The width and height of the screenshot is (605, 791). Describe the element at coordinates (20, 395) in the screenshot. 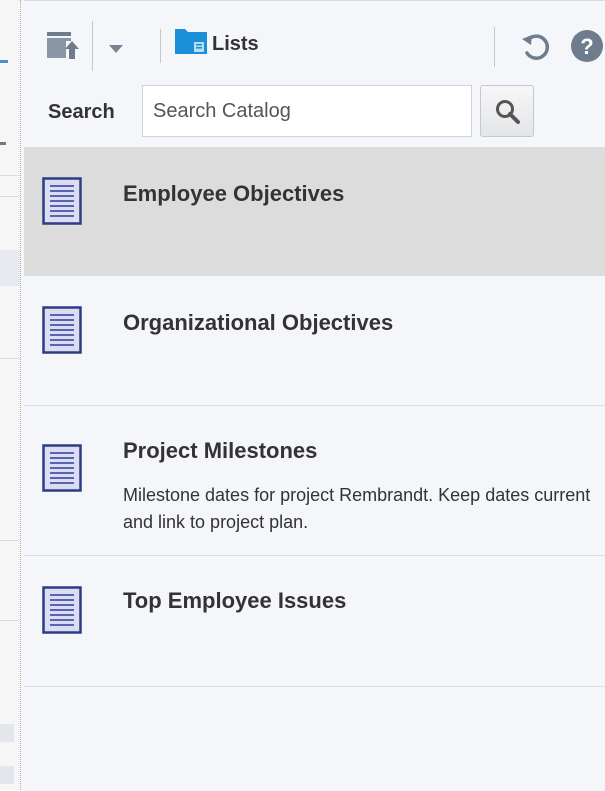

I see `page-dotted-edge` at that location.